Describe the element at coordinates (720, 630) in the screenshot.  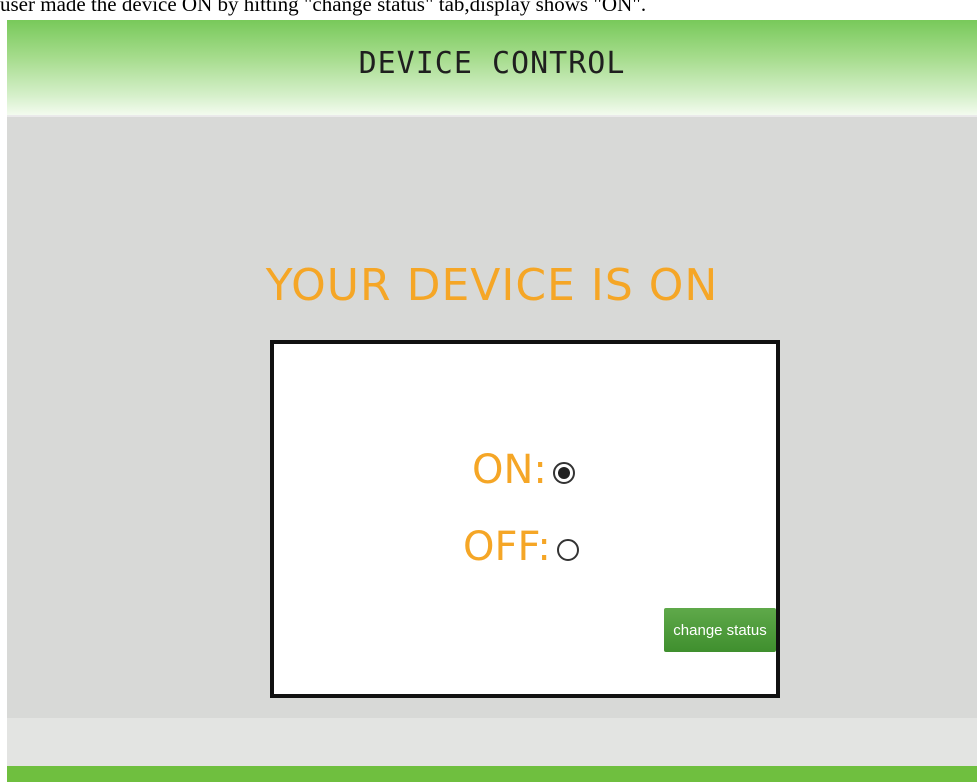
I see `change-status-button: change status` at that location.